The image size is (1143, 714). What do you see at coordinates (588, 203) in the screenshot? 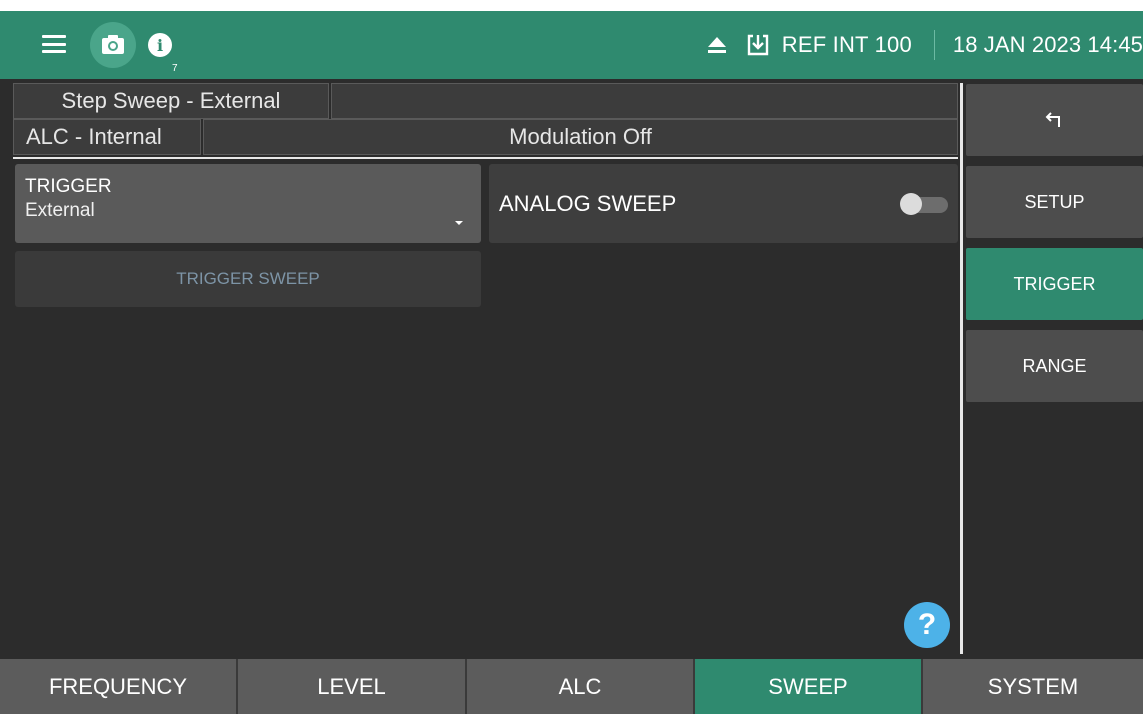
I see `analog-sweep-label: ANALOG SWEEP` at bounding box center [588, 203].